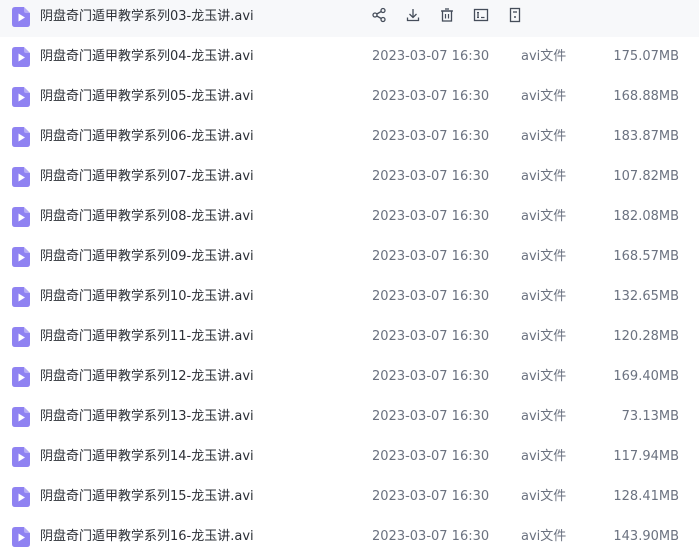 The height and width of the screenshot is (548, 699). What do you see at coordinates (147, 297) in the screenshot?
I see `file-name: 阴盘奇门遁甲教学系列10-龙玉讲.avi` at bounding box center [147, 297].